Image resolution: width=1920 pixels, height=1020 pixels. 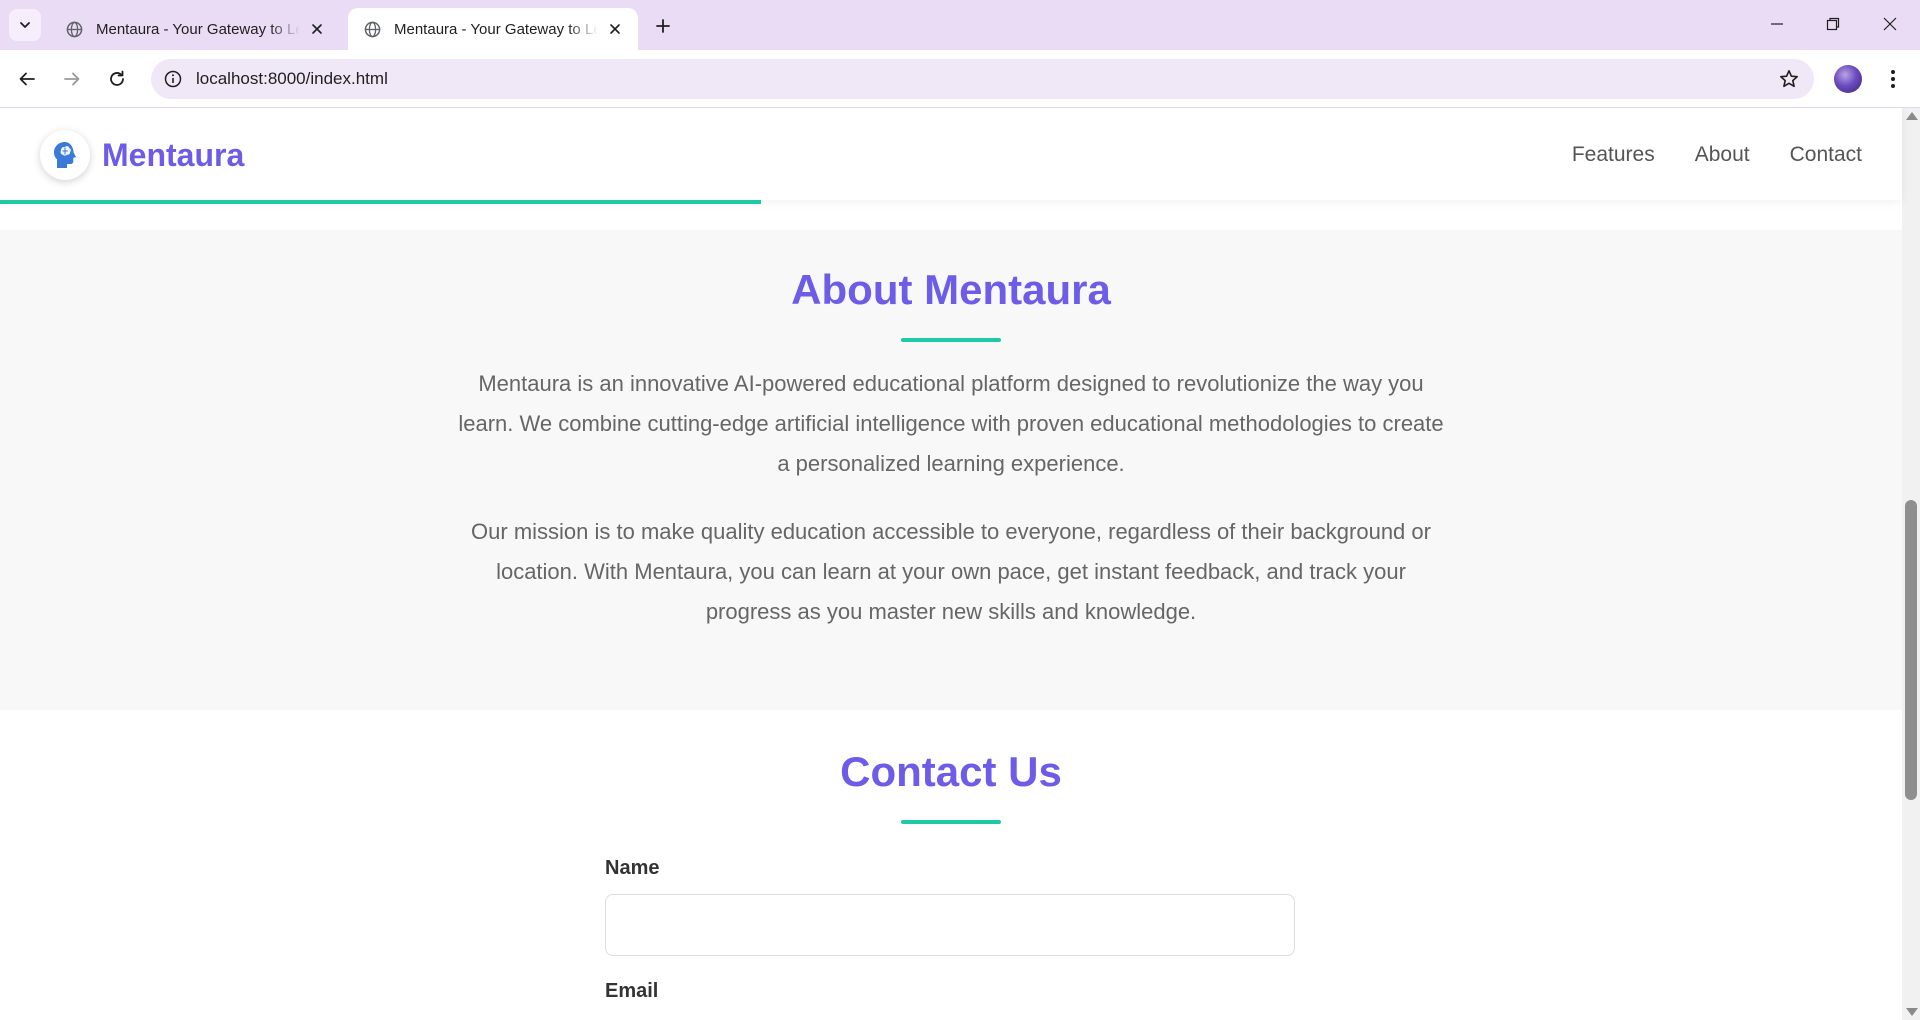 I want to click on site-header: Mentaura Features About Contact, so click(x=951, y=154).